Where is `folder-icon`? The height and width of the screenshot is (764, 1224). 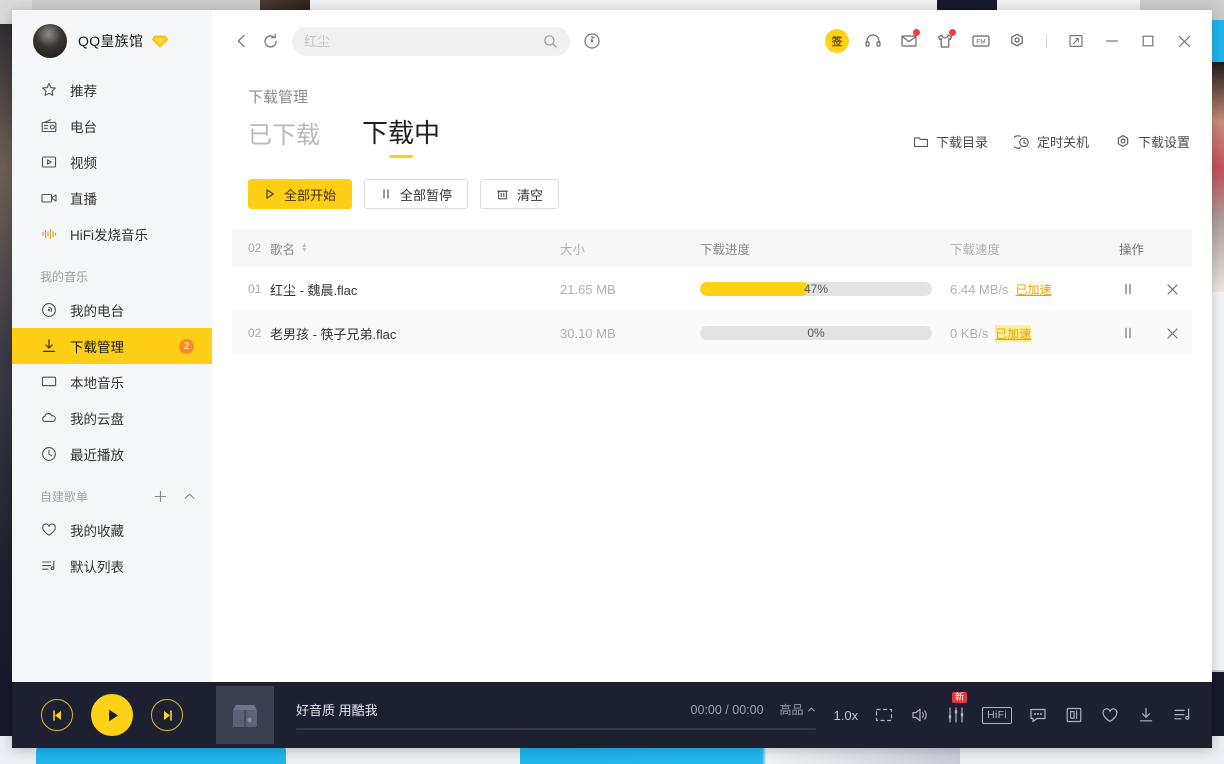
folder-icon is located at coordinates (921, 142).